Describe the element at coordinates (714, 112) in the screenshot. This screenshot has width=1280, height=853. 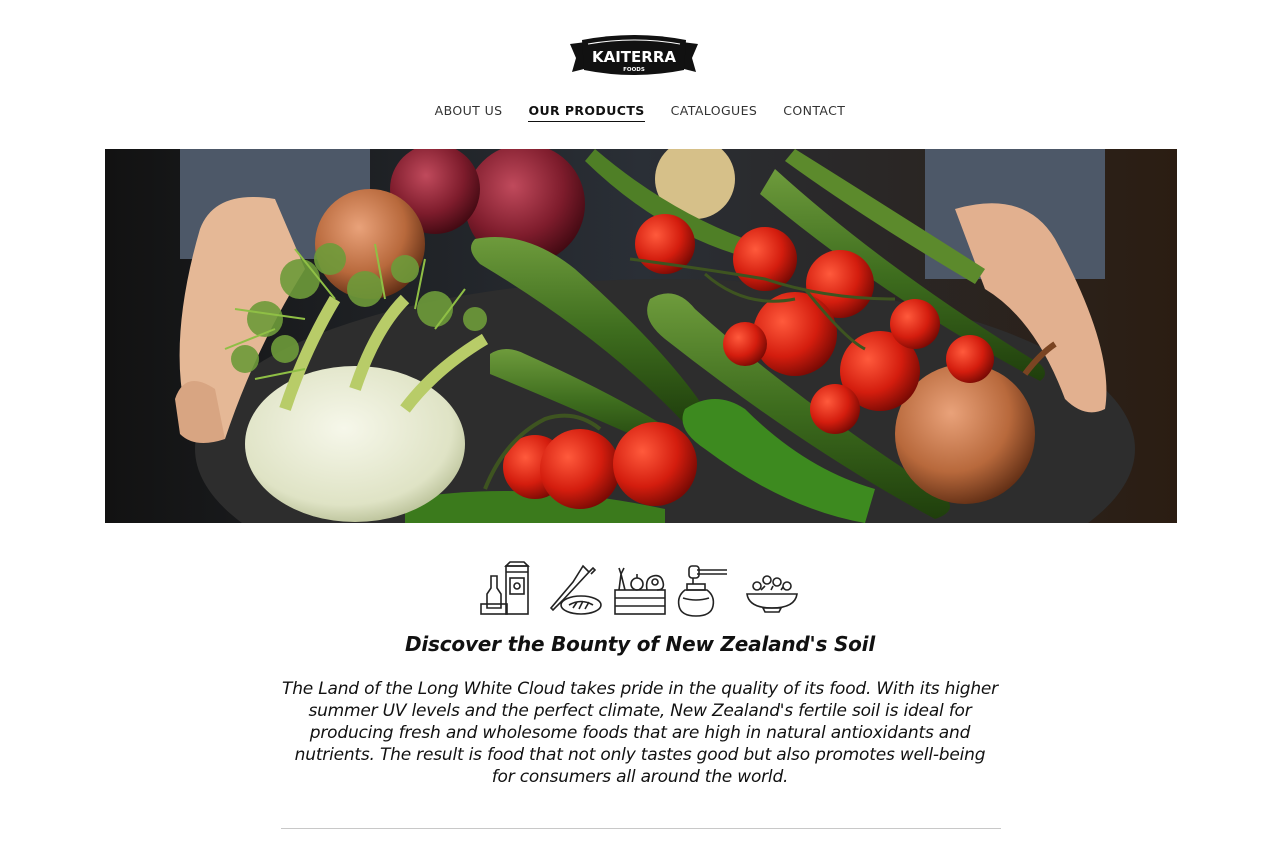
I see `nav-catalogues: CATALOGUES` at that location.